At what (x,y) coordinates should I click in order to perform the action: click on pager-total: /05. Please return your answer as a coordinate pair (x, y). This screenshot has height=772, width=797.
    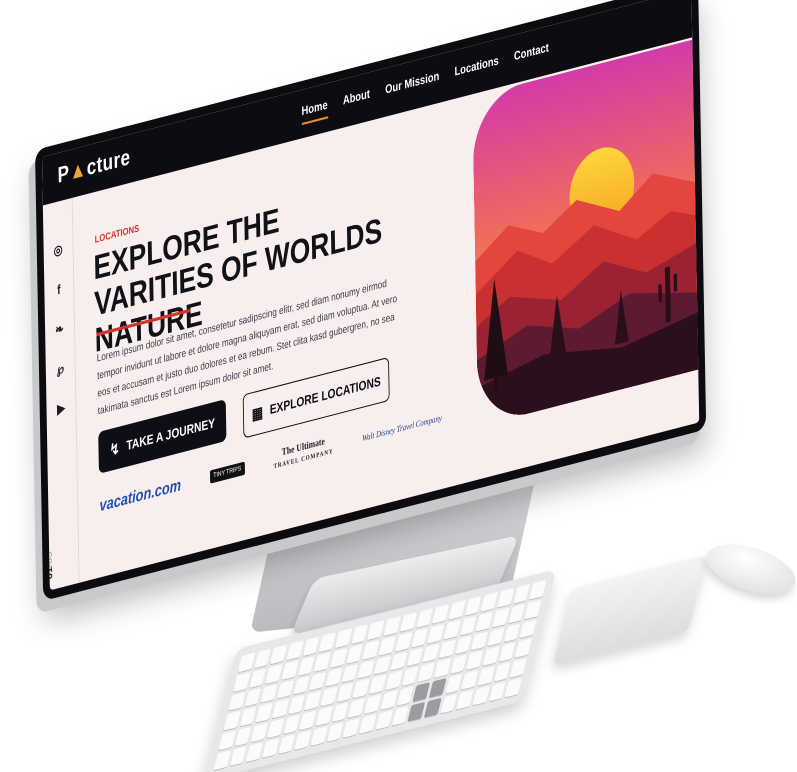
    Looking at the image, I should click on (49, 559).